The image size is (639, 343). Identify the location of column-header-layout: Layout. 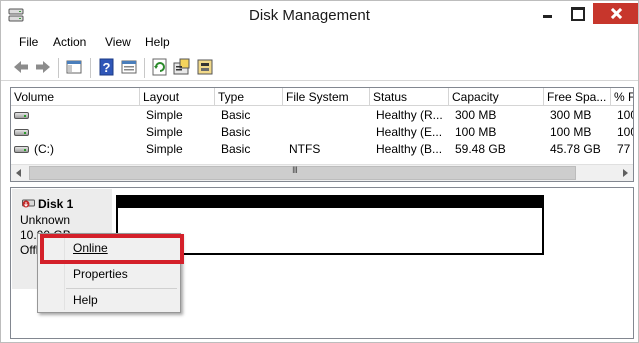
(177, 97).